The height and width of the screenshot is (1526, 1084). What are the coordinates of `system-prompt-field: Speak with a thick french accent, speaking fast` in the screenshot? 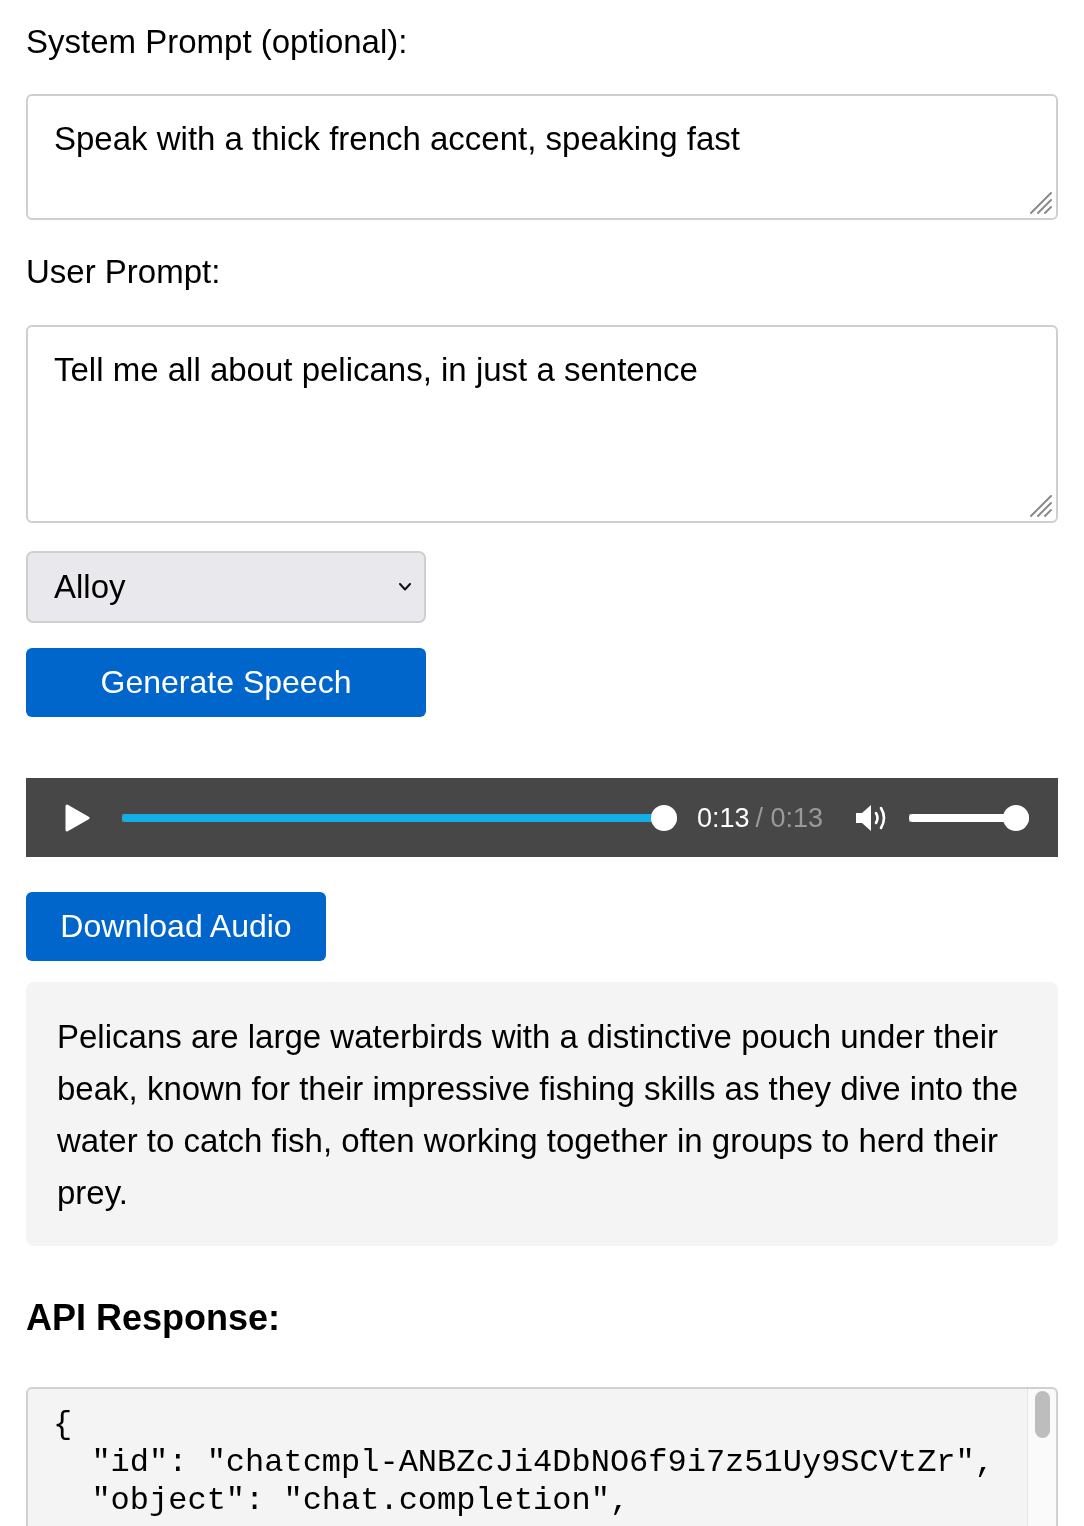 It's located at (542, 157).